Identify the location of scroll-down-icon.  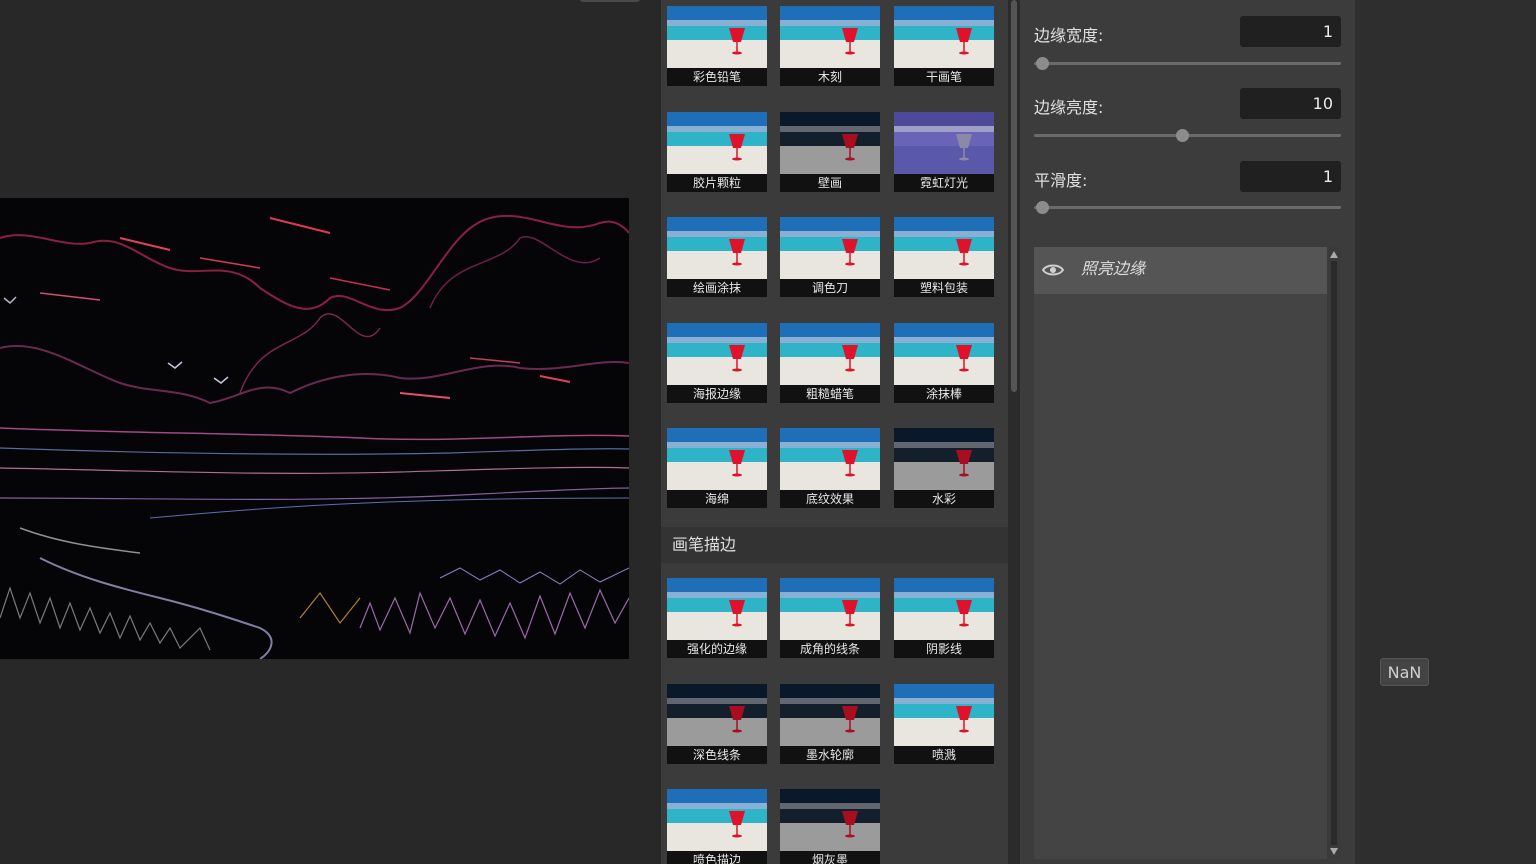
(1334, 851).